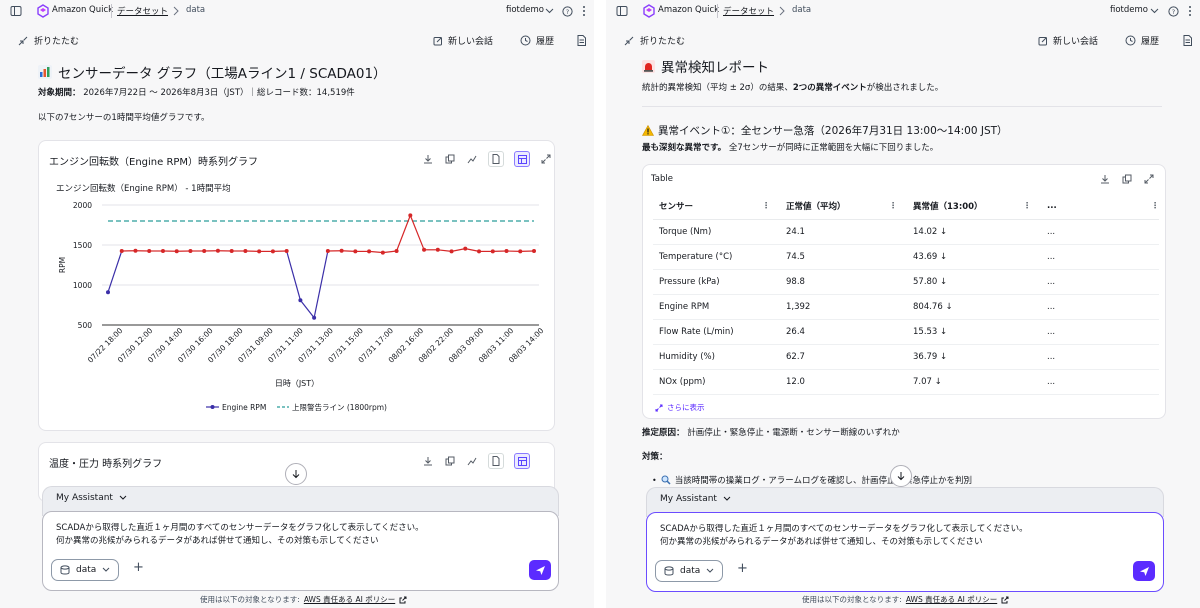 The image size is (1200, 608). Describe the element at coordinates (782, 11) in the screenshot. I see `chevron-right-icon` at that location.